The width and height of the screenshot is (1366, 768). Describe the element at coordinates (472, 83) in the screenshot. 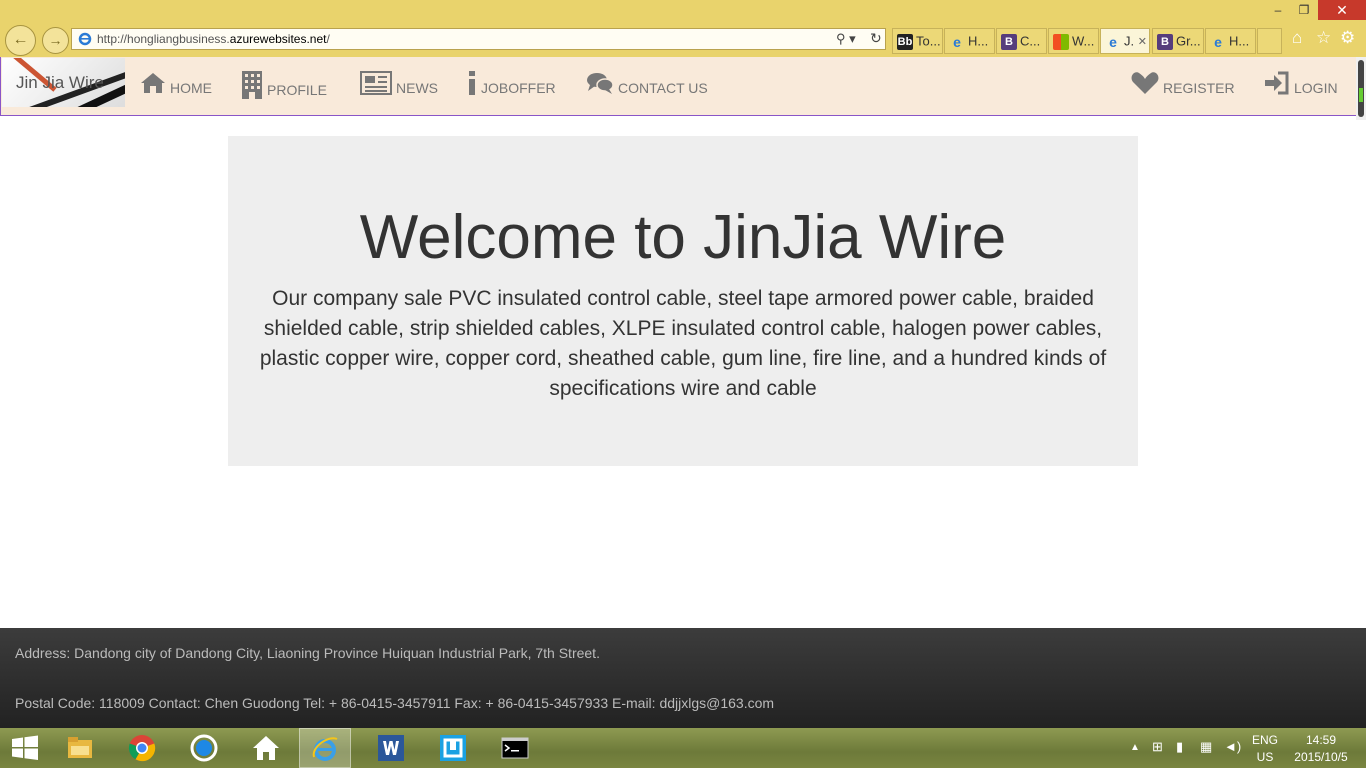

I see `info-icon` at that location.